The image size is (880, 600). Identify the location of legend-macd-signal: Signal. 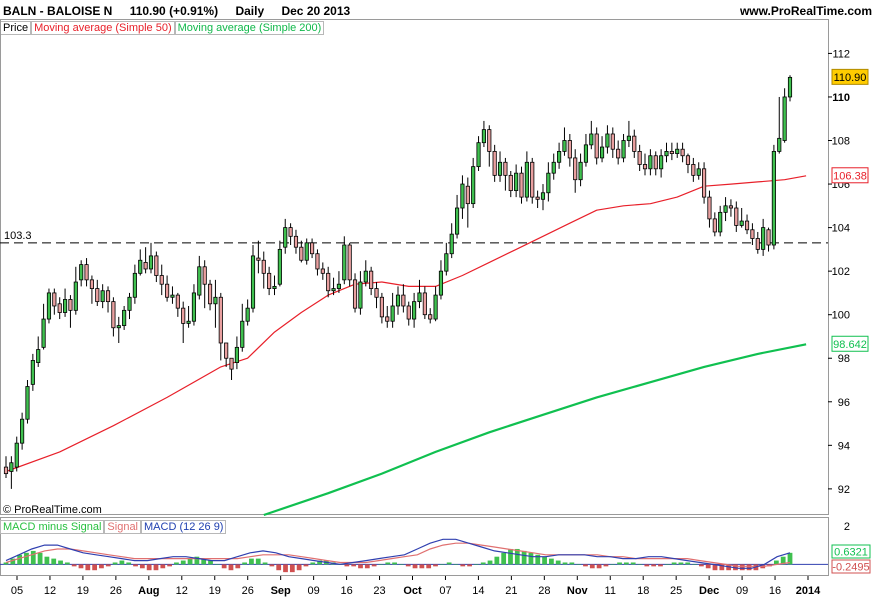
(122, 527).